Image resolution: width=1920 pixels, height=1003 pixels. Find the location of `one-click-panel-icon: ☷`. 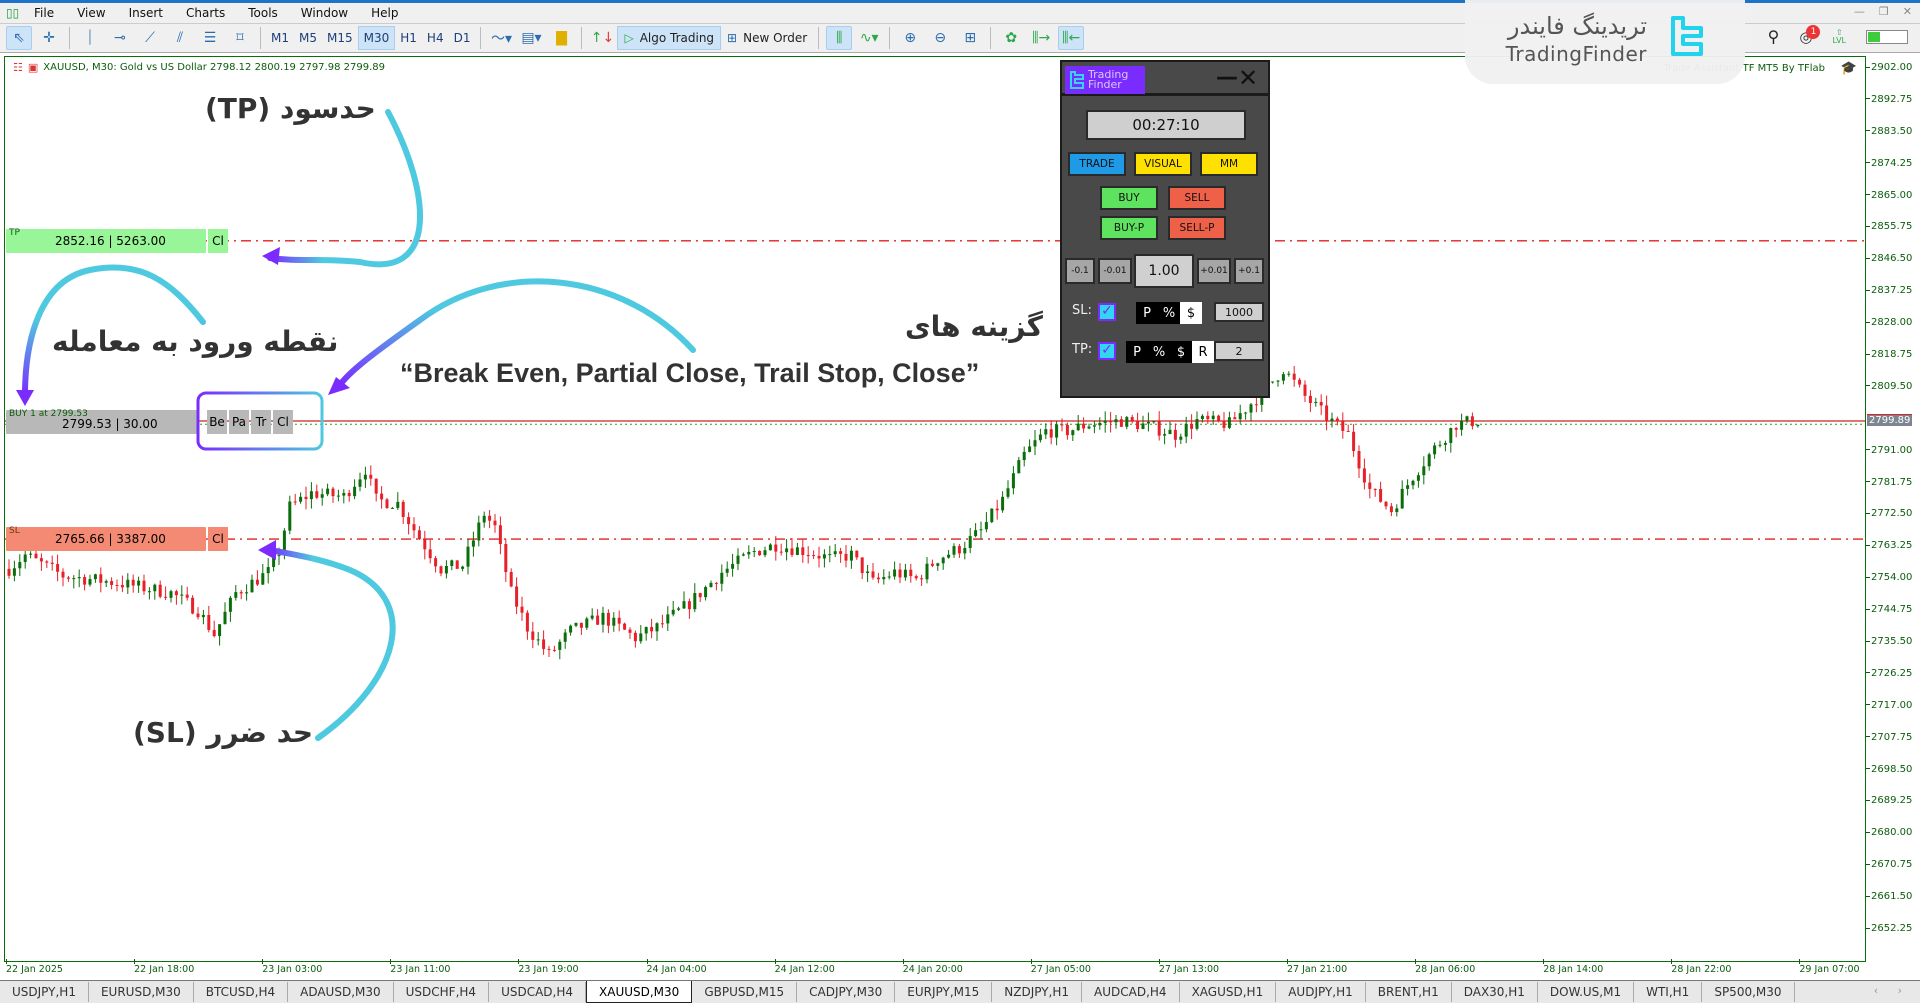

one-click-panel-icon: ☷ is located at coordinates (18, 67).